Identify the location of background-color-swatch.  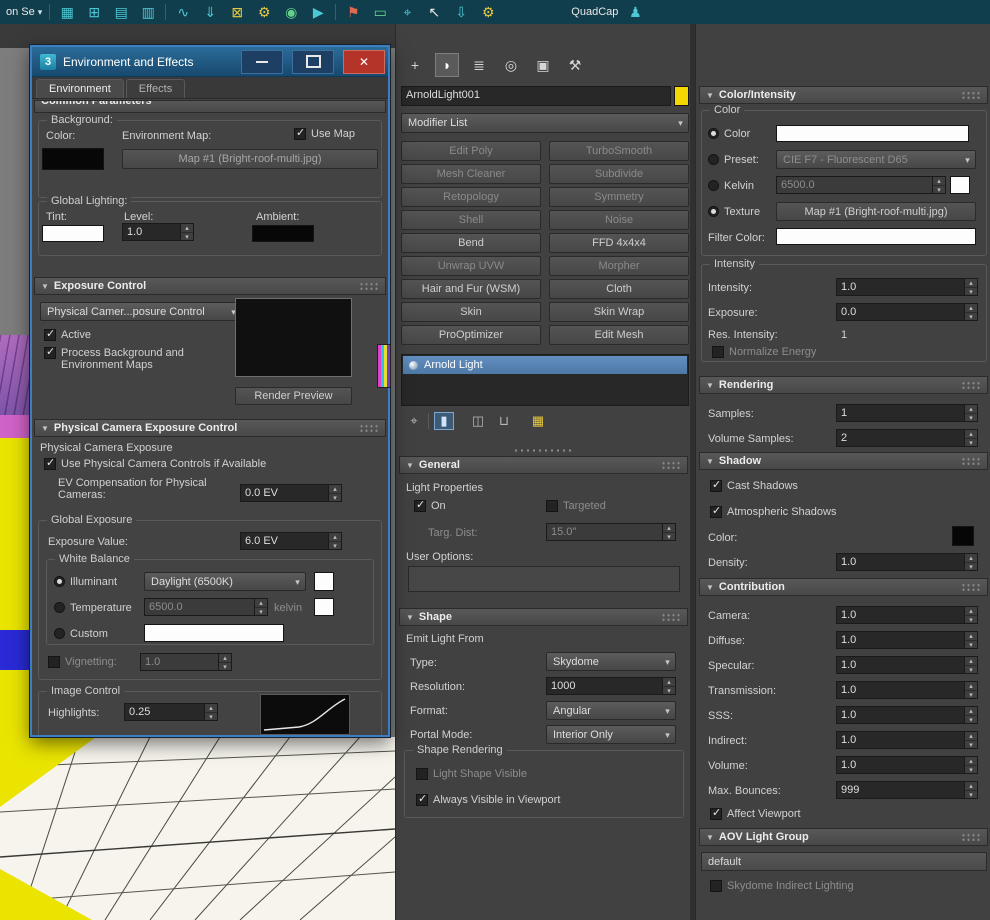
(73, 159).